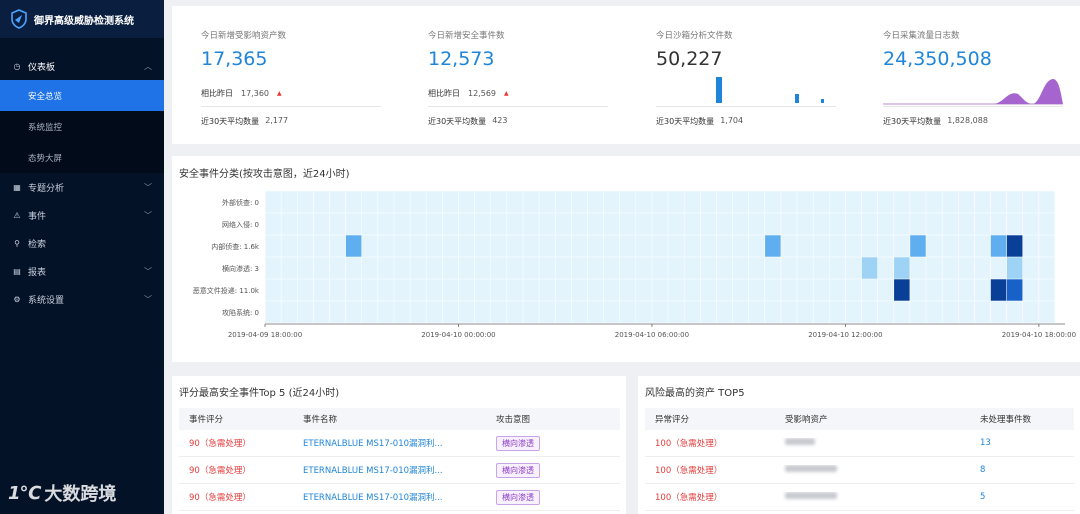 This screenshot has width=1080, height=514. What do you see at coordinates (148, 187) in the screenshot?
I see `chevron-down-icon: ﹀` at bounding box center [148, 187].